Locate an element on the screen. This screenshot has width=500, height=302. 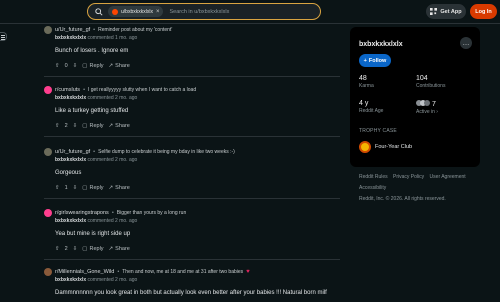
comment-text: Bunch of losers . Ignore em is located at coordinates (92, 51).